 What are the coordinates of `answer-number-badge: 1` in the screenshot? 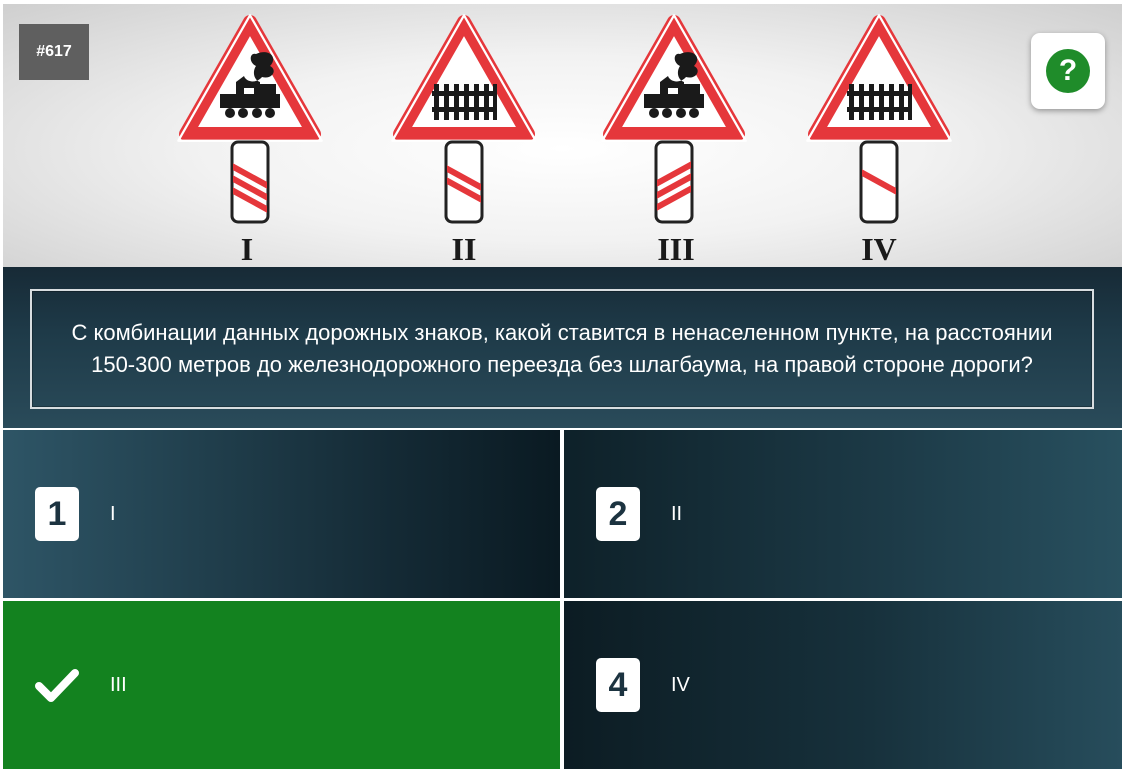 It's located at (57, 514).